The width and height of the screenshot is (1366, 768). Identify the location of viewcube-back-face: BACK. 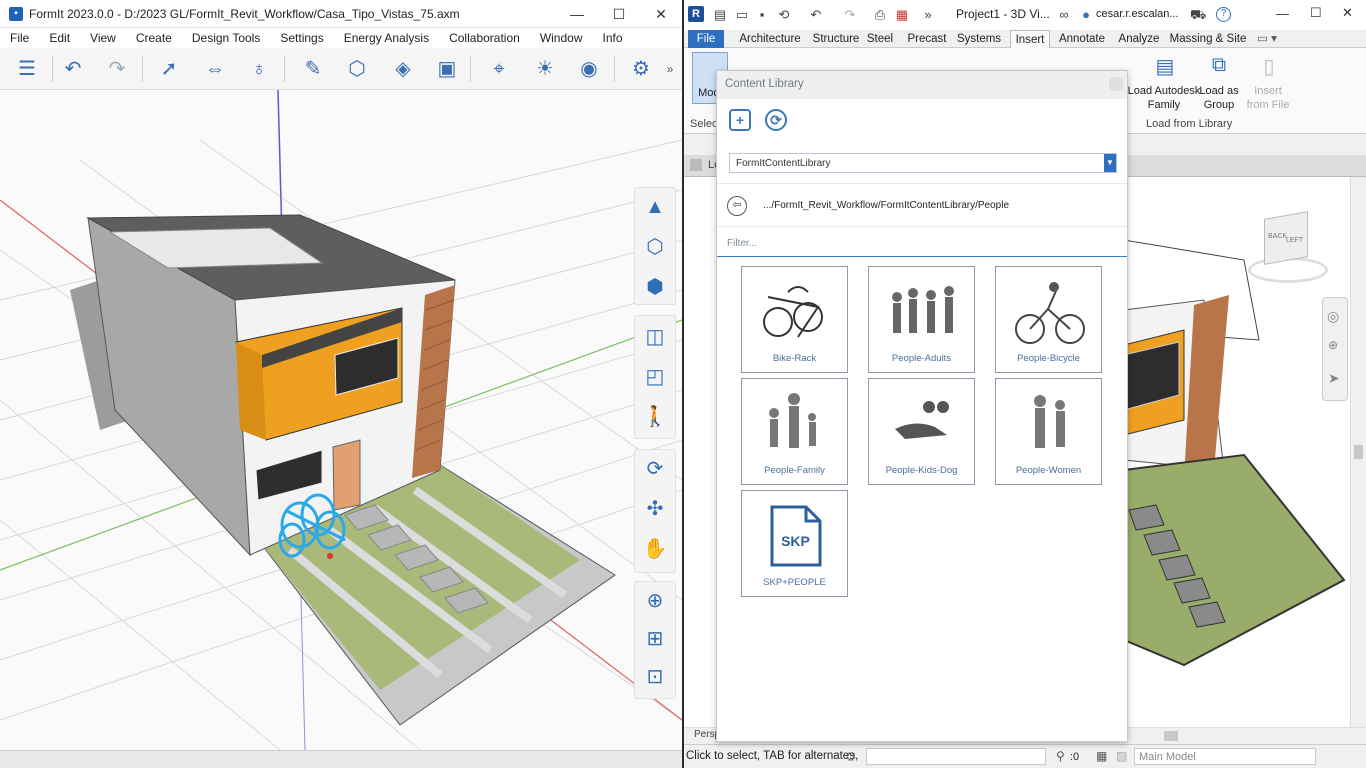
(1277, 236).